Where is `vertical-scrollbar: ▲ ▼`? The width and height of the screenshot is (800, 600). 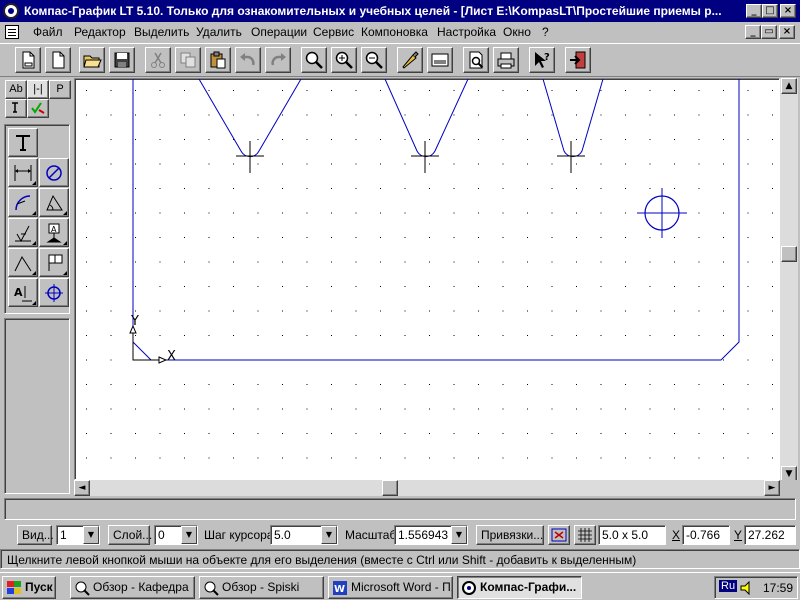
vertical-scrollbar: ▲ ▼ is located at coordinates (789, 287).